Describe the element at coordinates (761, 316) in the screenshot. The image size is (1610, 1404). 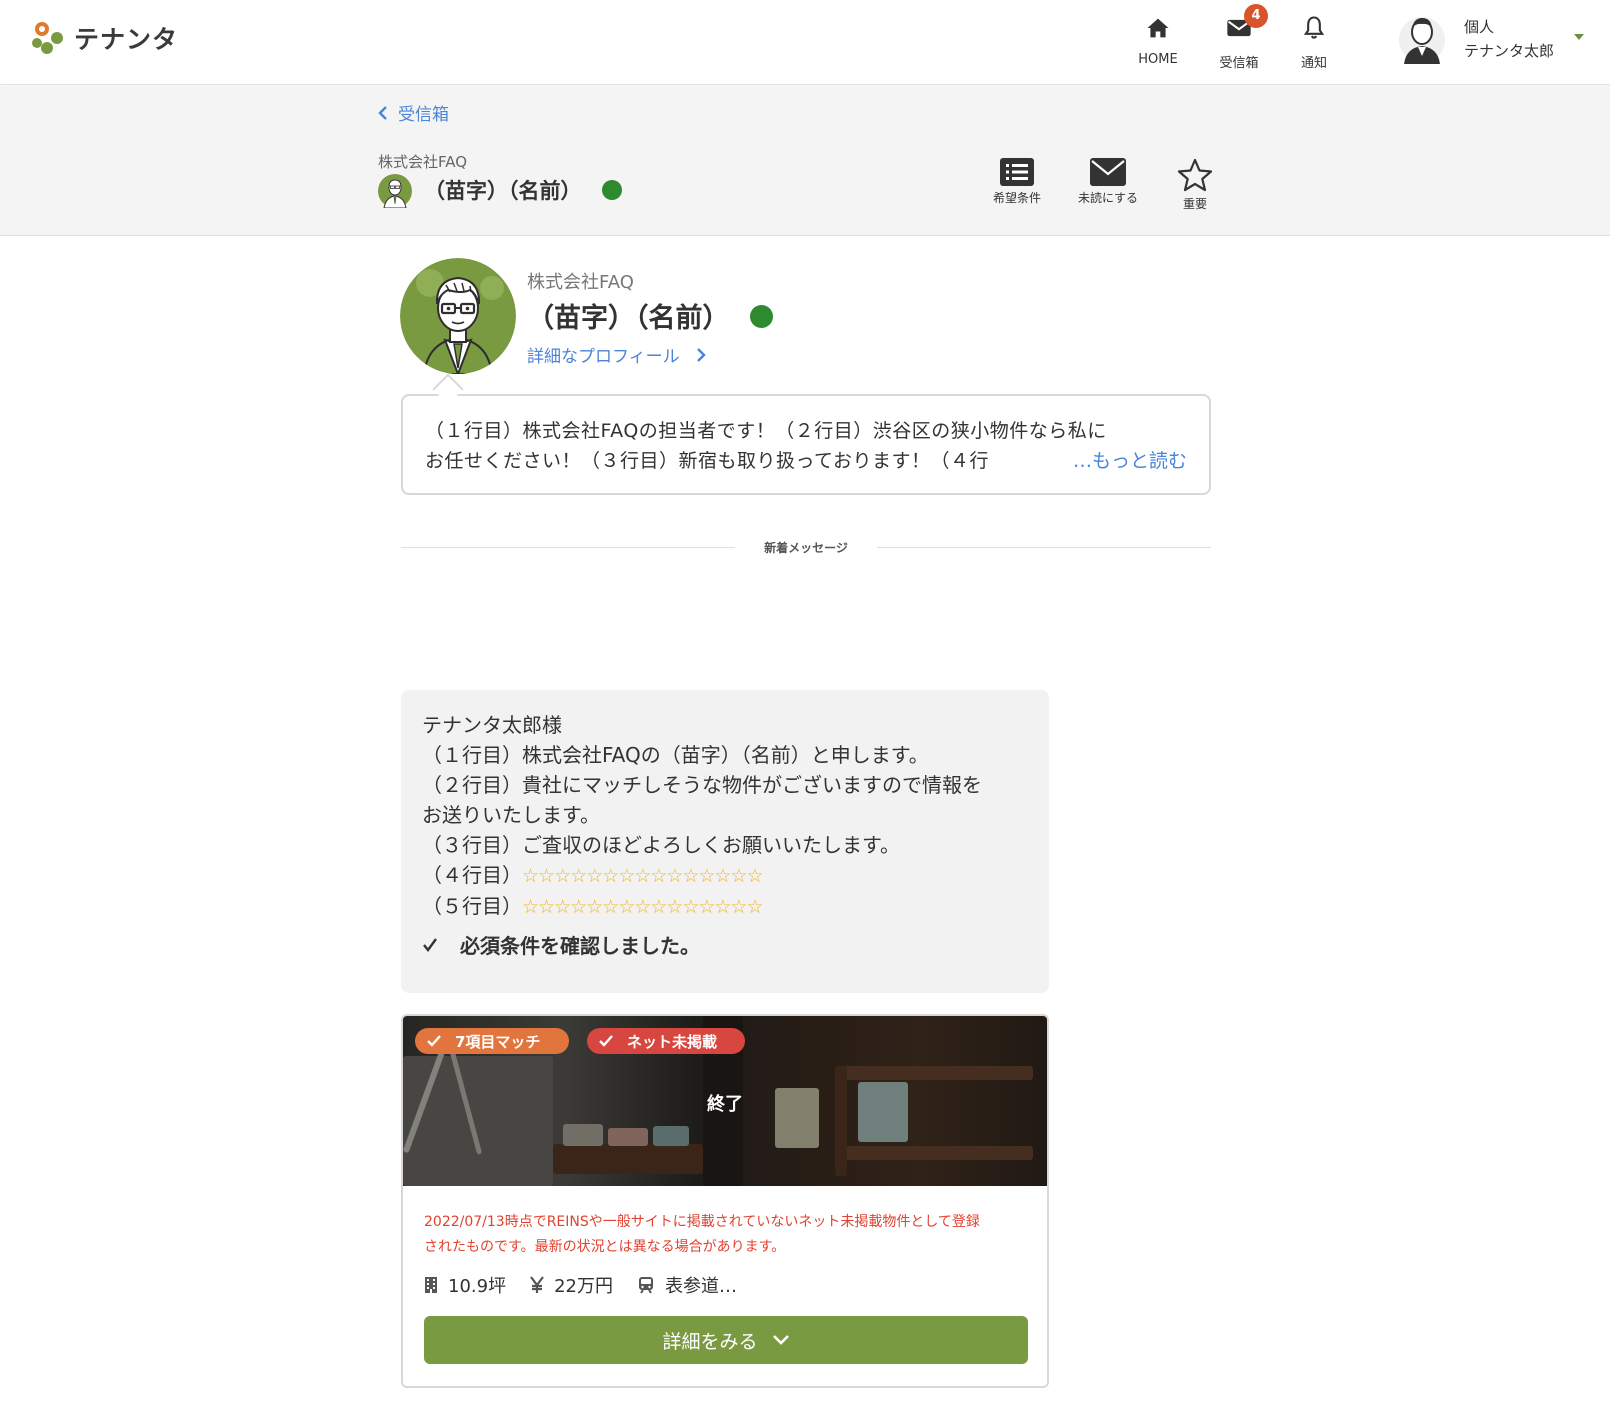
I see `profile-online-dot` at that location.